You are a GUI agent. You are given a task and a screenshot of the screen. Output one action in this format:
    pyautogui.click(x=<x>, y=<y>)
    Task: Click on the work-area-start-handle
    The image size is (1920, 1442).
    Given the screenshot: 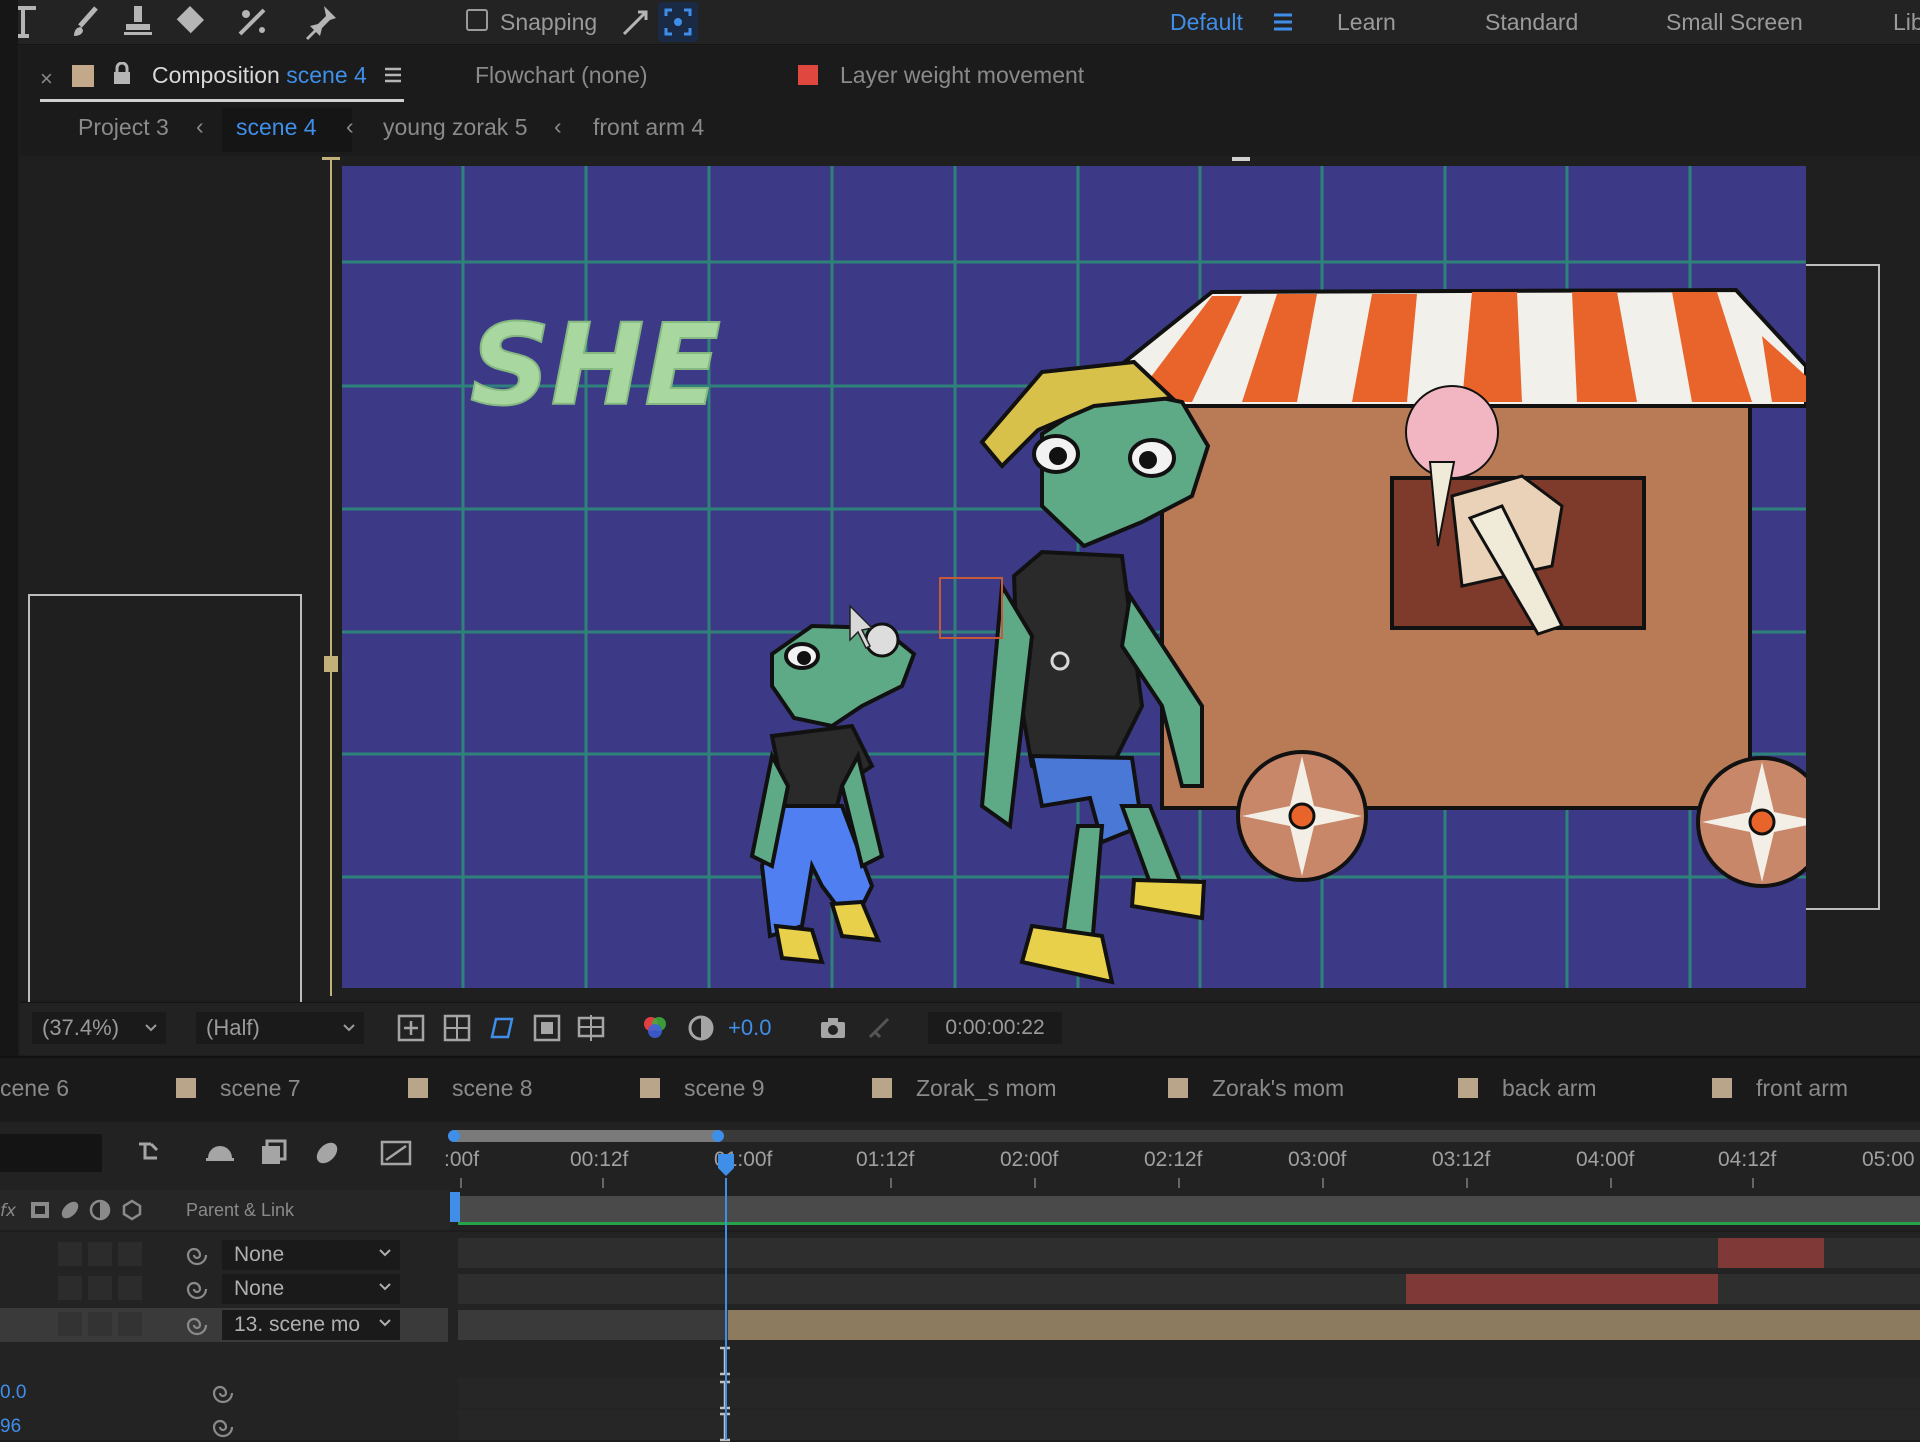 What is the action you would take?
    pyautogui.click(x=455, y=1207)
    